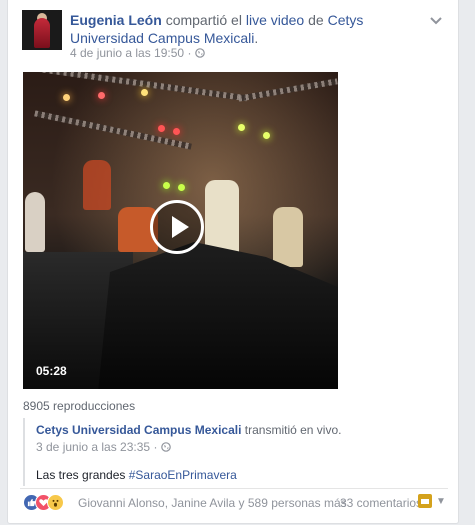  I want to click on view-count: 8905 reproducciones, so click(79, 406).